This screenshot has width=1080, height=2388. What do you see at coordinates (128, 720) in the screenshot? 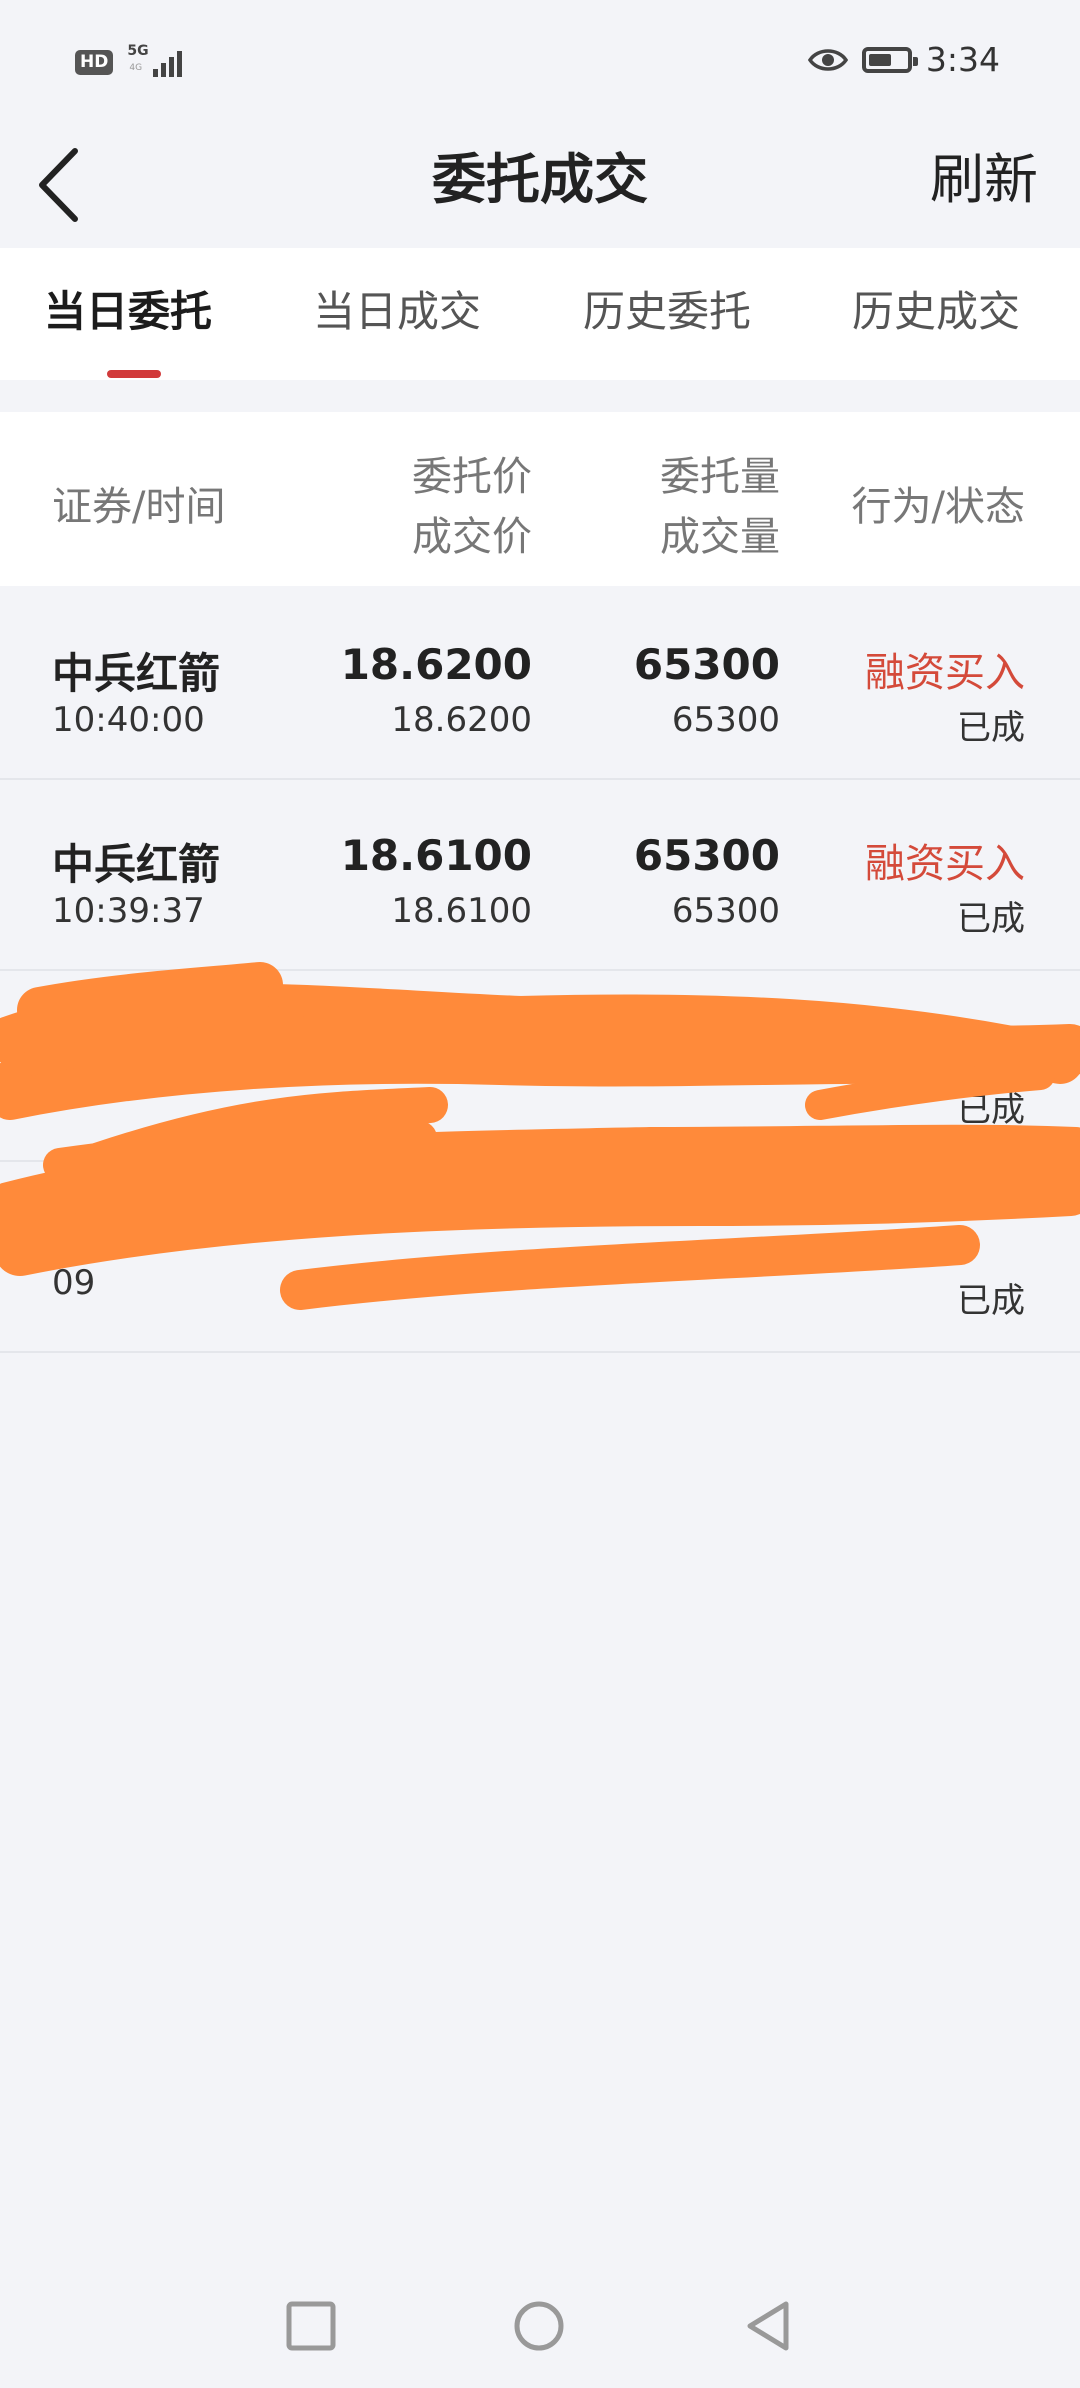
I see `order-time: 10:40:00` at bounding box center [128, 720].